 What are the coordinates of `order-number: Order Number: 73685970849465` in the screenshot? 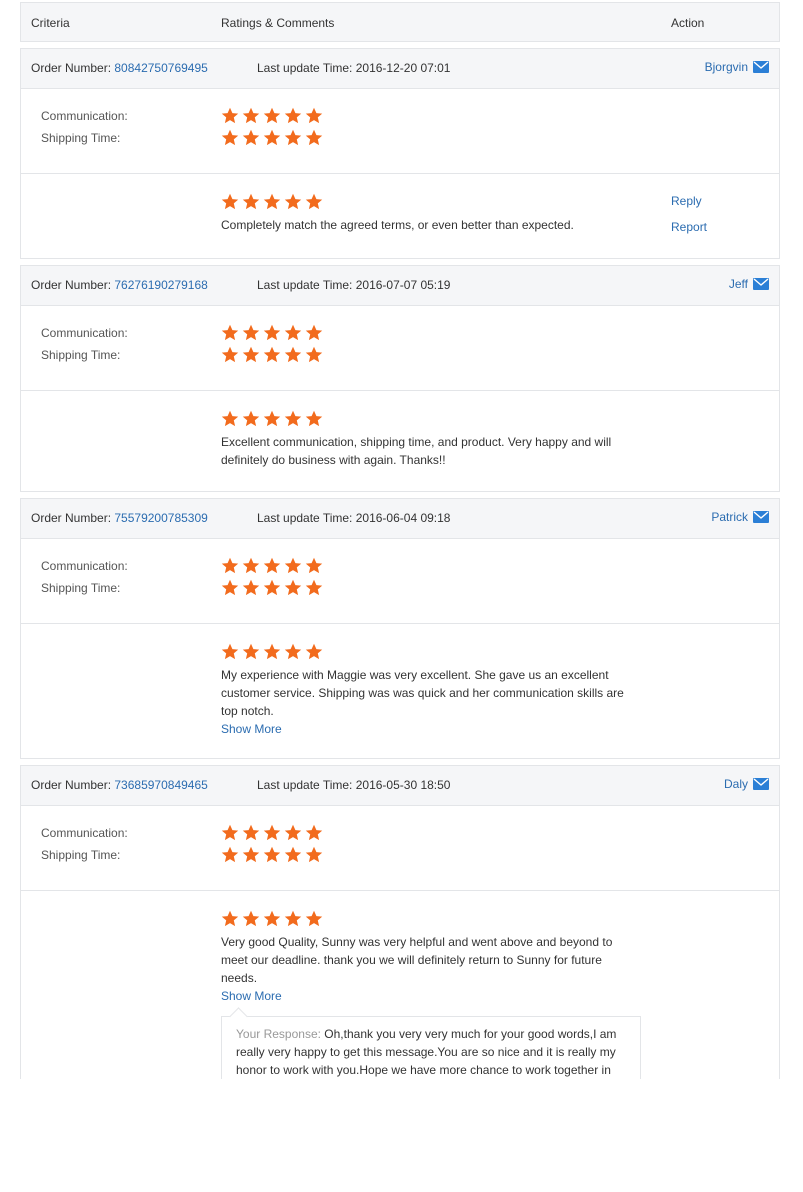 It's located at (119, 785).